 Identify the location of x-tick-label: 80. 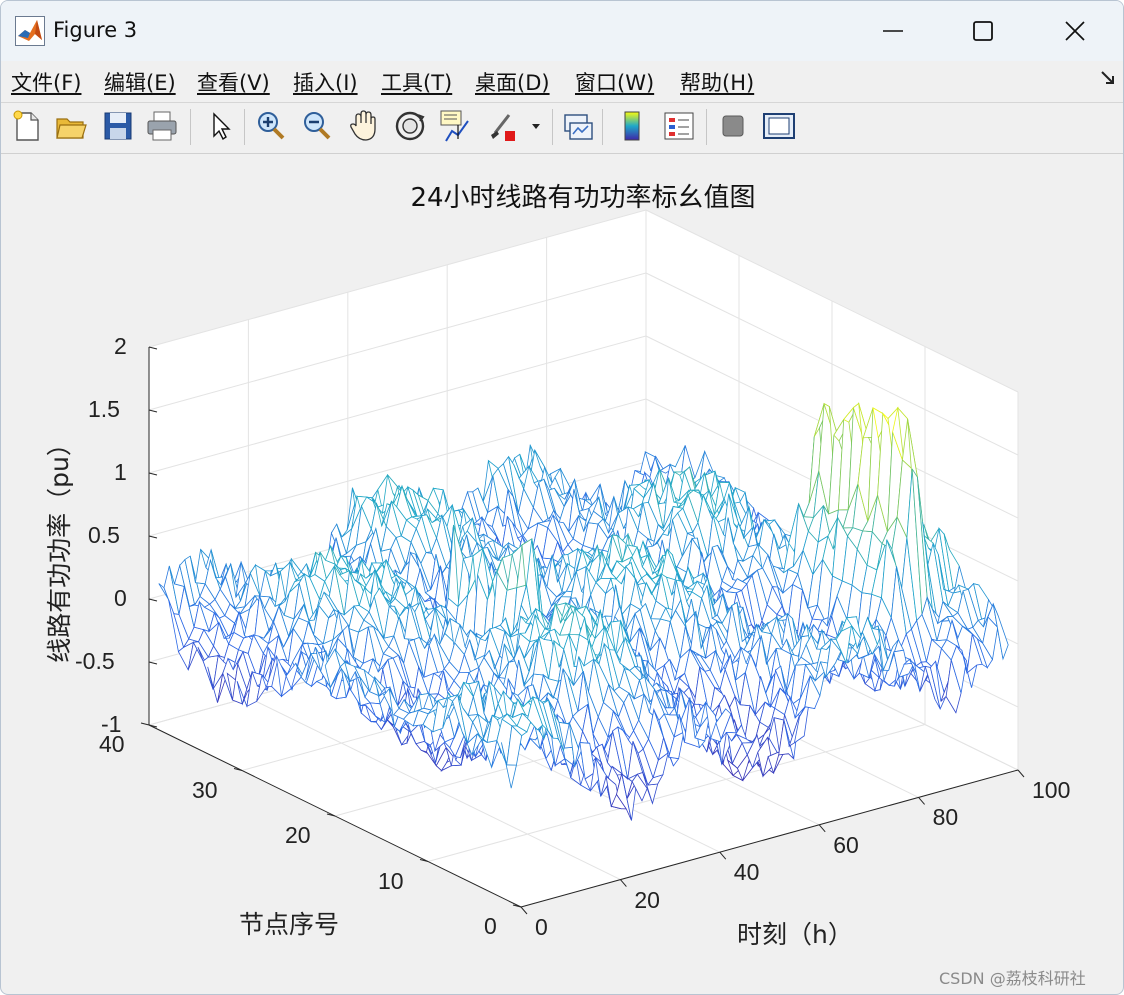
(945, 817).